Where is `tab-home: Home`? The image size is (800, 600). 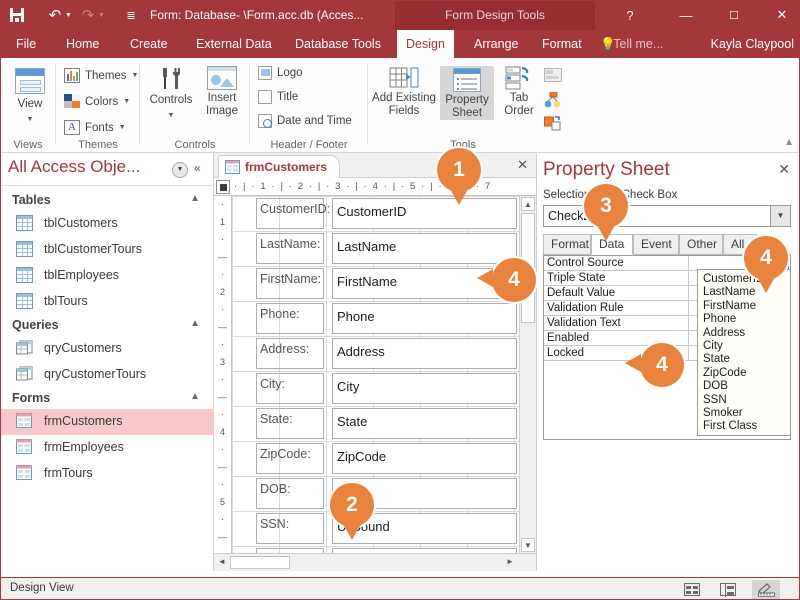
tab-home: Home is located at coordinates (82, 44).